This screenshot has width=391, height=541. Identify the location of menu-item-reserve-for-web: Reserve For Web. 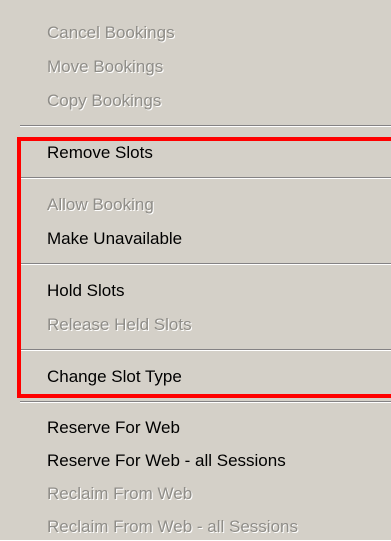
(113, 428).